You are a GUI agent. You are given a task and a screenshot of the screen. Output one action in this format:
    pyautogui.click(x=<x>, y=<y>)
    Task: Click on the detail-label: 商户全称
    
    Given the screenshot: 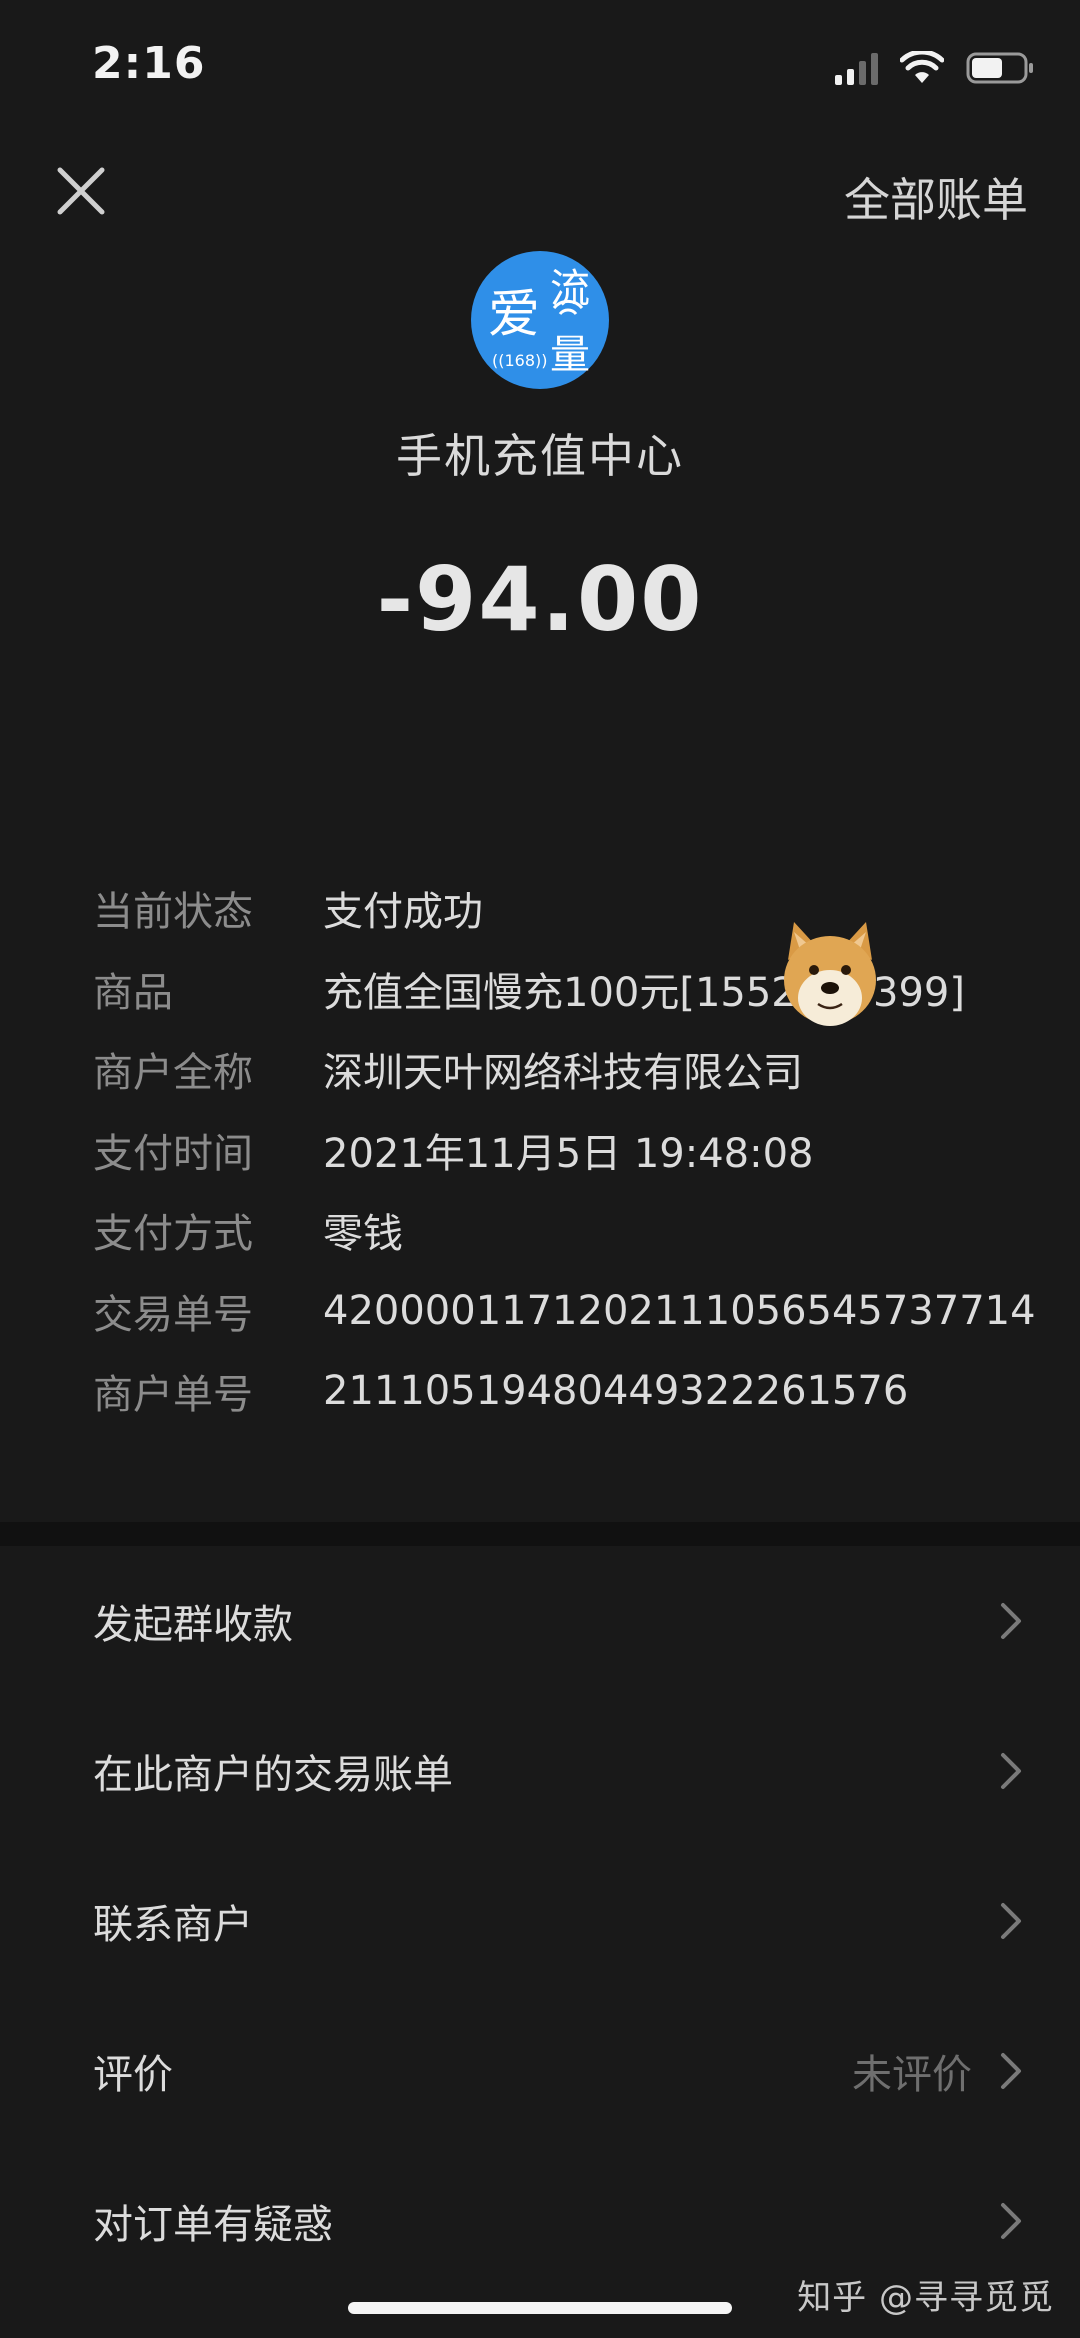 What is the action you would take?
    pyautogui.click(x=173, y=1073)
    